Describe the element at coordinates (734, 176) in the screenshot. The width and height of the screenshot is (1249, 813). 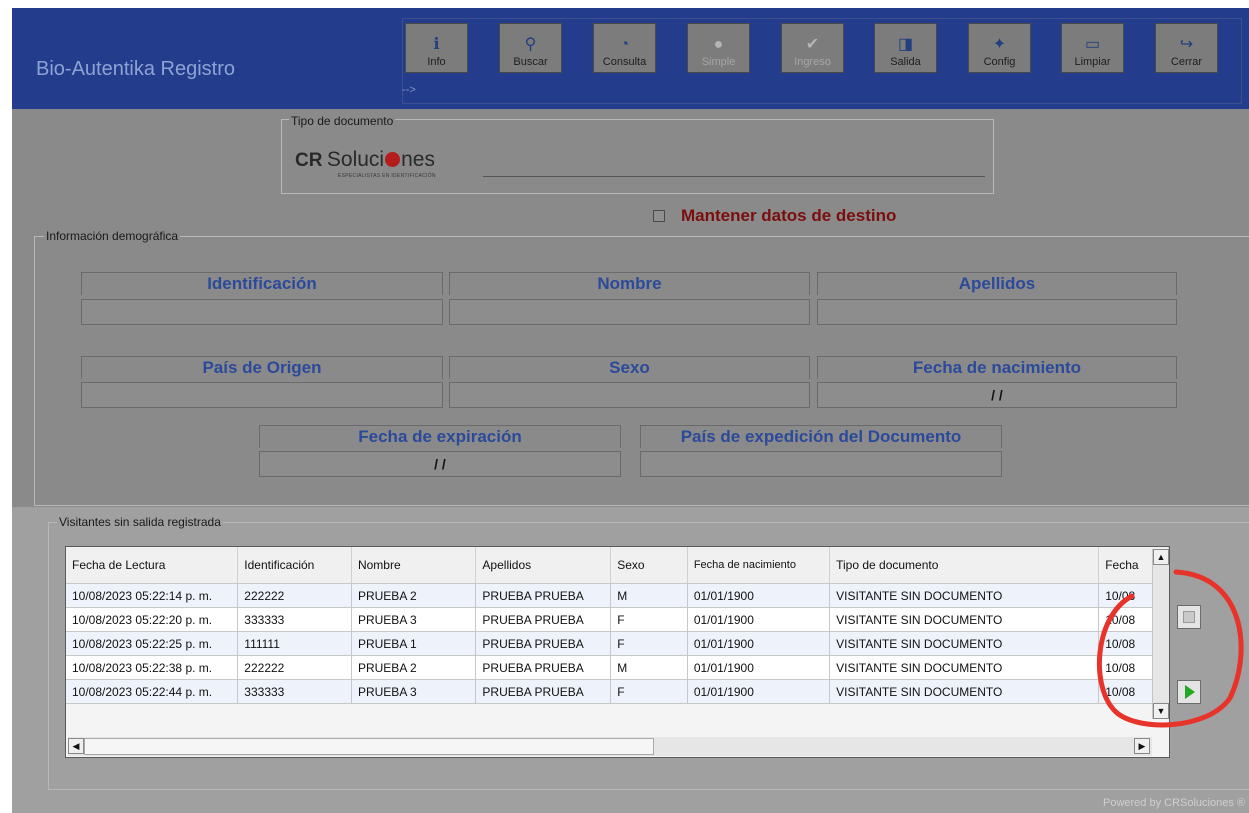
I see `document-type-underline` at that location.